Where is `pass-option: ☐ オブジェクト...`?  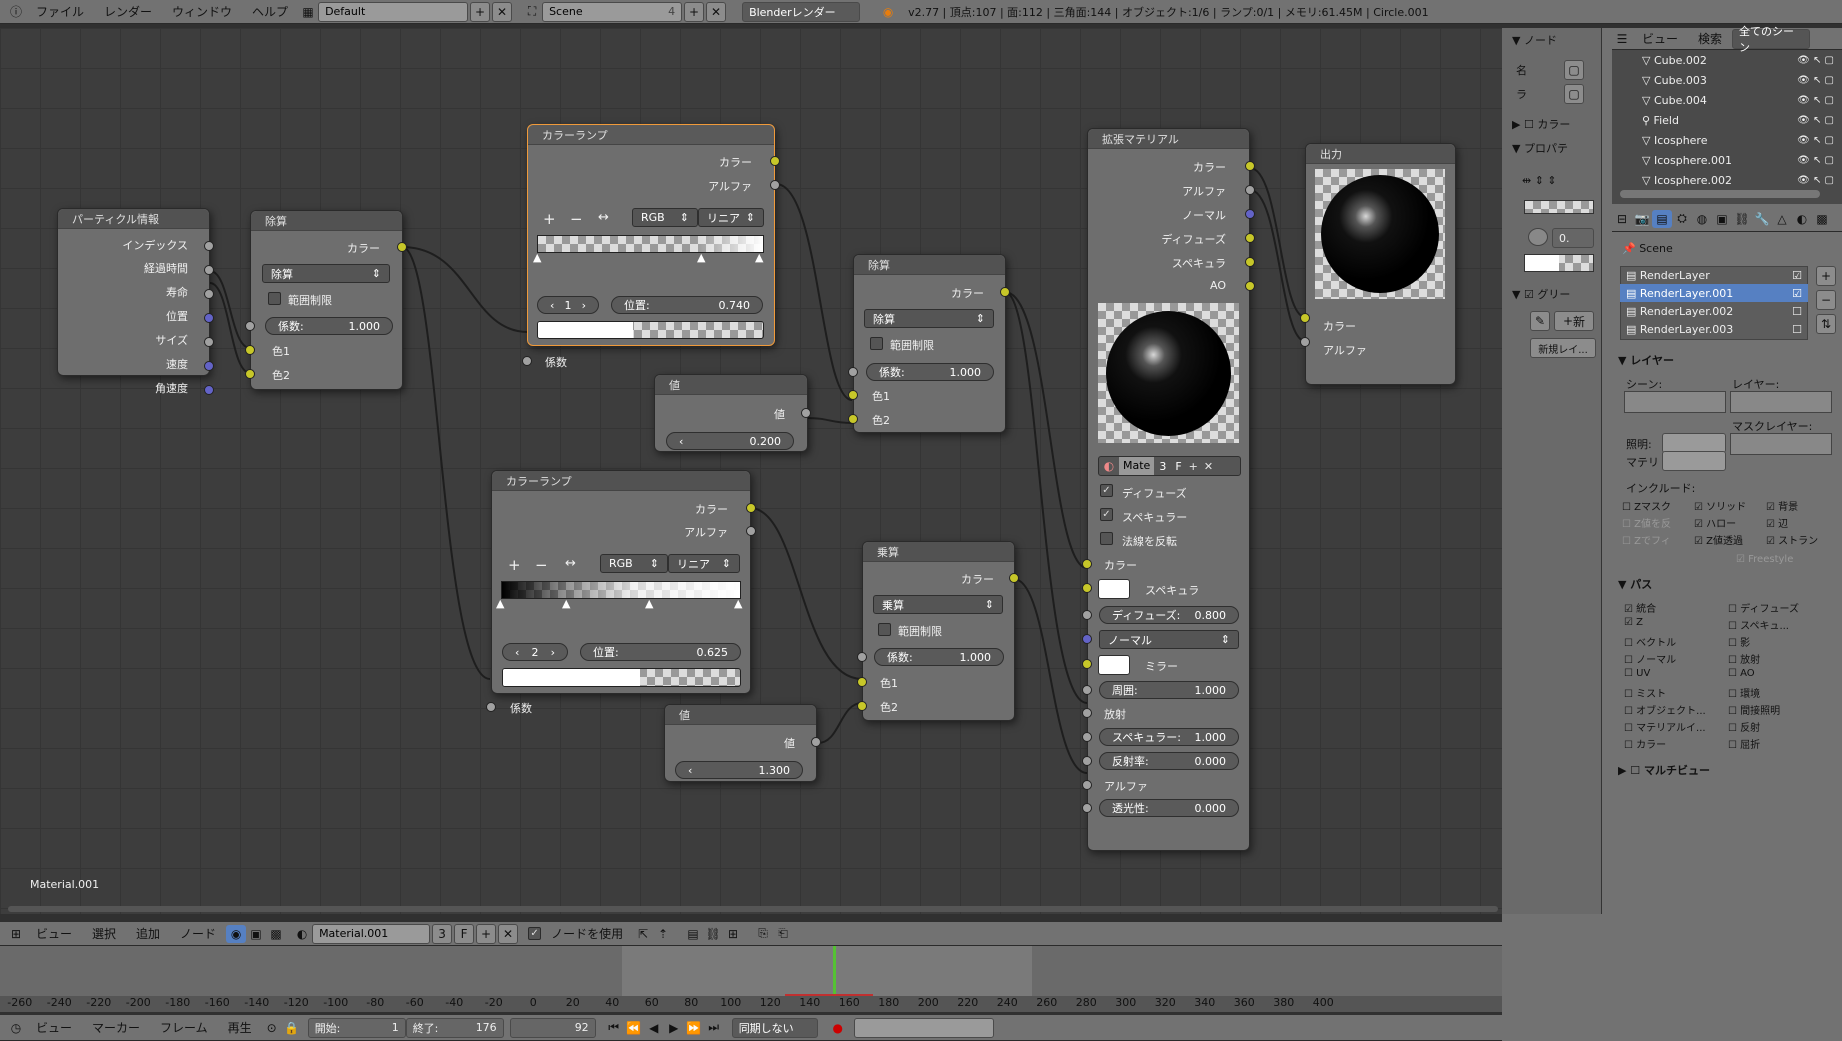 pass-option: ☐ オブジェクト... is located at coordinates (1665, 709).